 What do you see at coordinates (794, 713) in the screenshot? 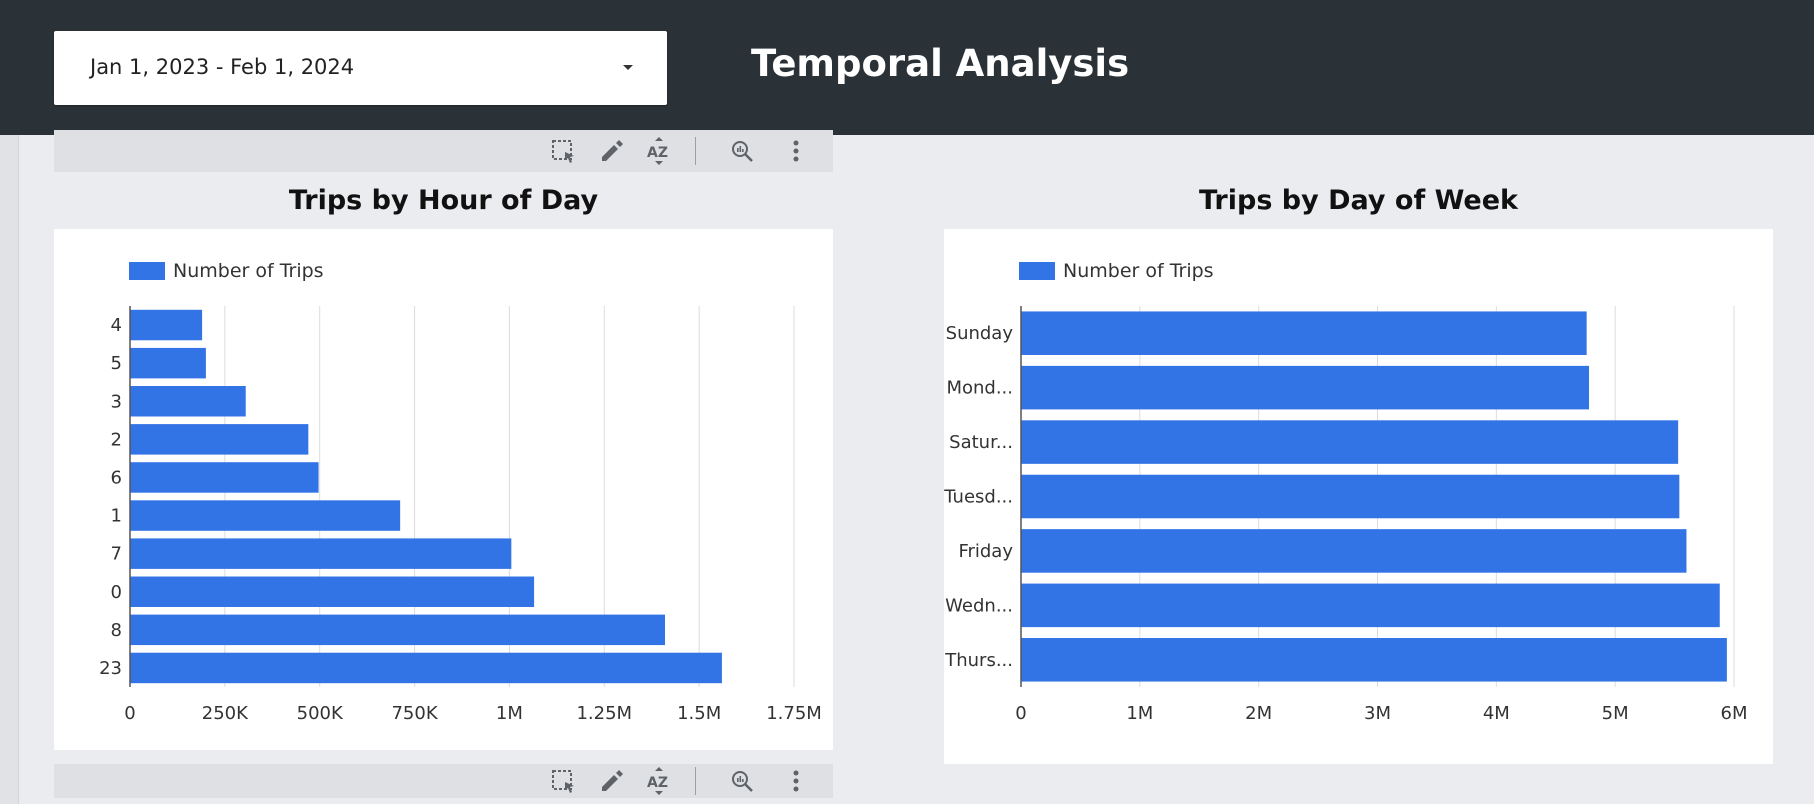
I see `x-tick-label: 1.75M` at bounding box center [794, 713].